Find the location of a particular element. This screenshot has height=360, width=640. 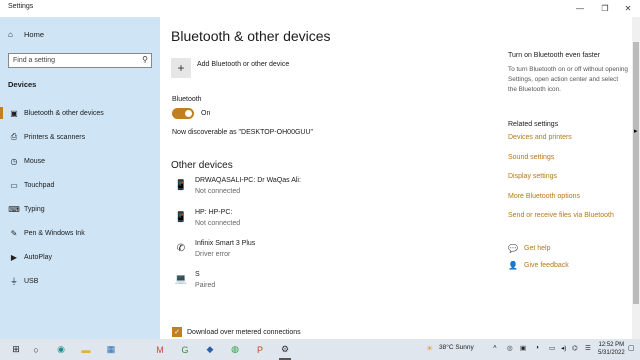

related-link: Send or receive files via Bluetooth is located at coordinates (561, 215).